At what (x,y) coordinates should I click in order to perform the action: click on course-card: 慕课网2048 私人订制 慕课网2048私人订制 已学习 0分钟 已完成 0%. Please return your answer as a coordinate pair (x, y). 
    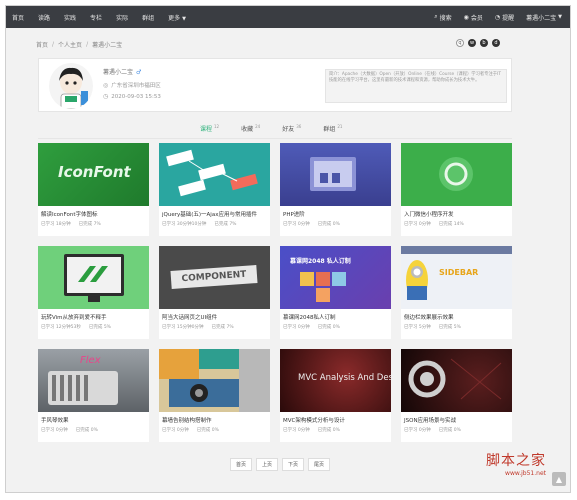
    Looking at the image, I should click on (335, 292).